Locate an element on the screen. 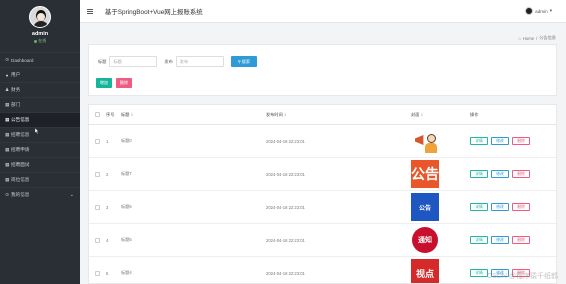  cover-image: 公告 is located at coordinates (425, 207).